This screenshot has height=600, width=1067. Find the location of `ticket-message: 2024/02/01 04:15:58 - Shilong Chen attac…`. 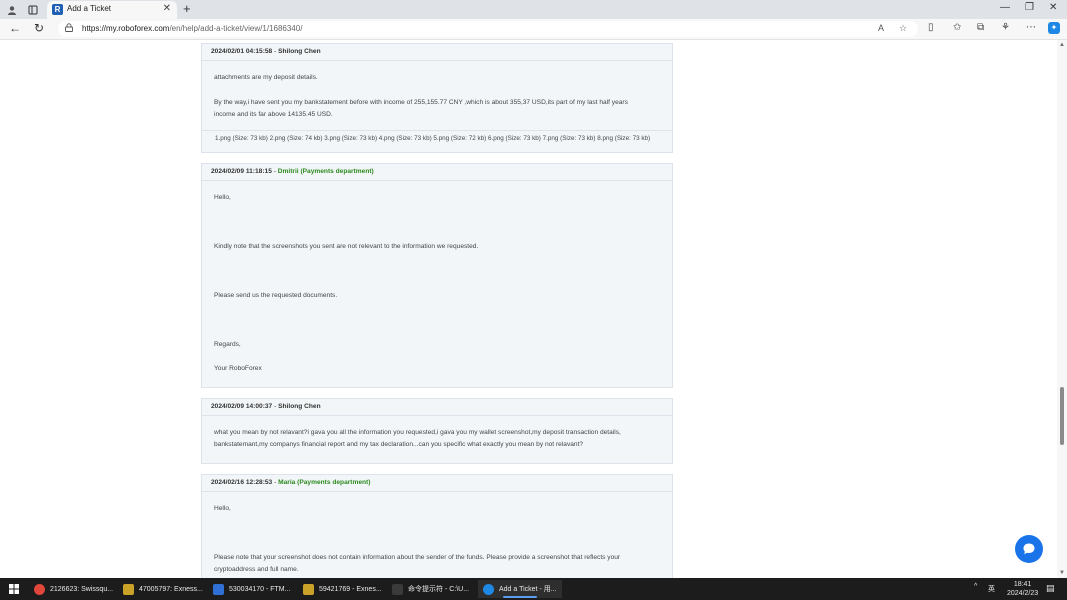

ticket-message: 2024/02/01 04:15:58 - Shilong Chen attac… is located at coordinates (437, 98).